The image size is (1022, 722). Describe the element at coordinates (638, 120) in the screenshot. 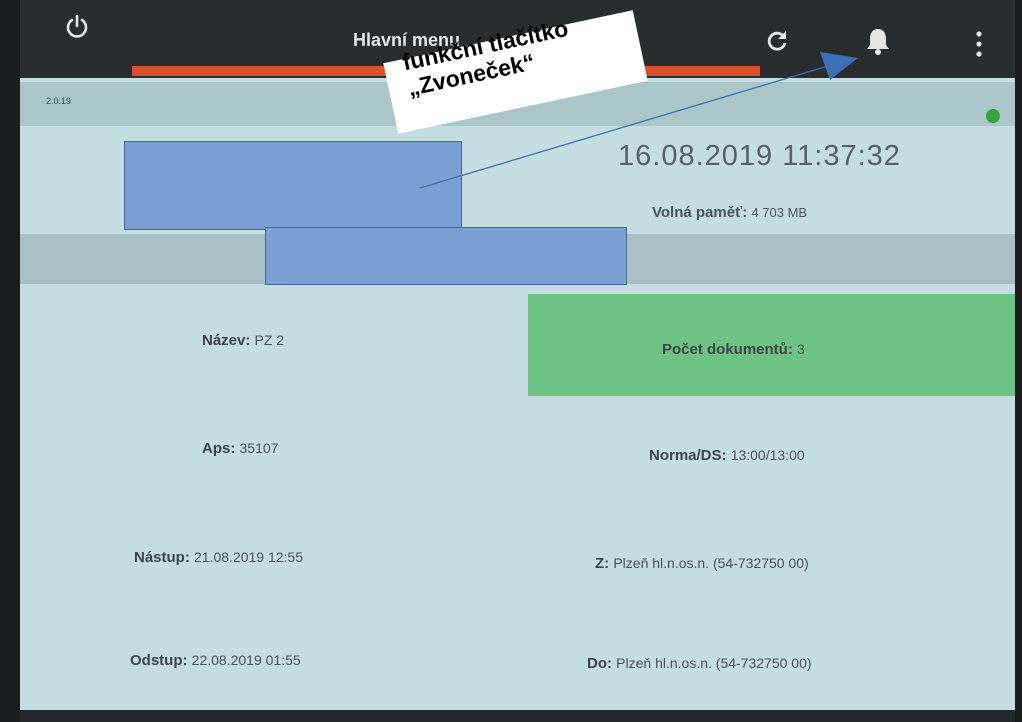

I see `annotation-arrow` at that location.